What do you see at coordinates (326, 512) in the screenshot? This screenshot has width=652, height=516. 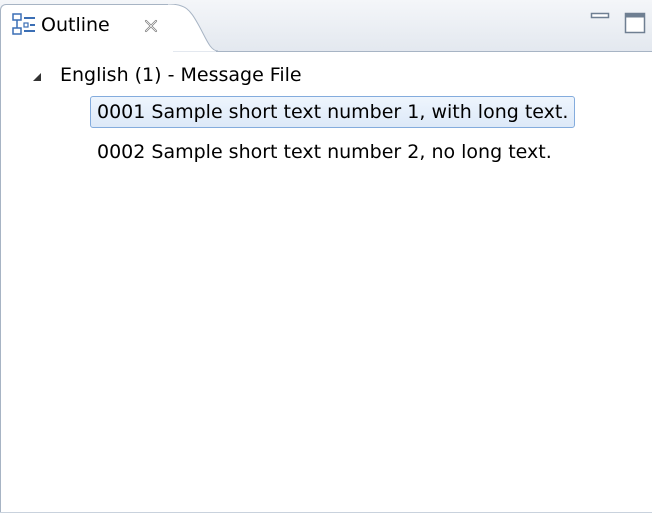 I see `view-bottom-border` at bounding box center [326, 512].